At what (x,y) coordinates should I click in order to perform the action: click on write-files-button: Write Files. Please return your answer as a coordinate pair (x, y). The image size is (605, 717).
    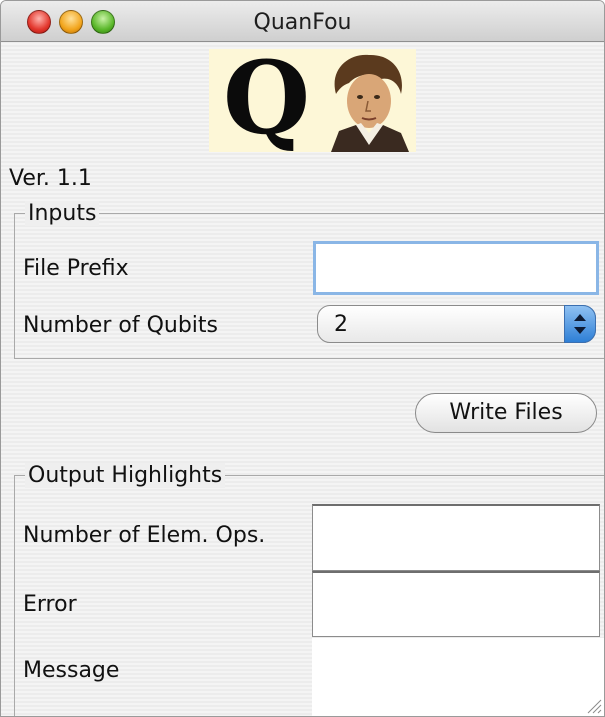
    Looking at the image, I should click on (506, 413).